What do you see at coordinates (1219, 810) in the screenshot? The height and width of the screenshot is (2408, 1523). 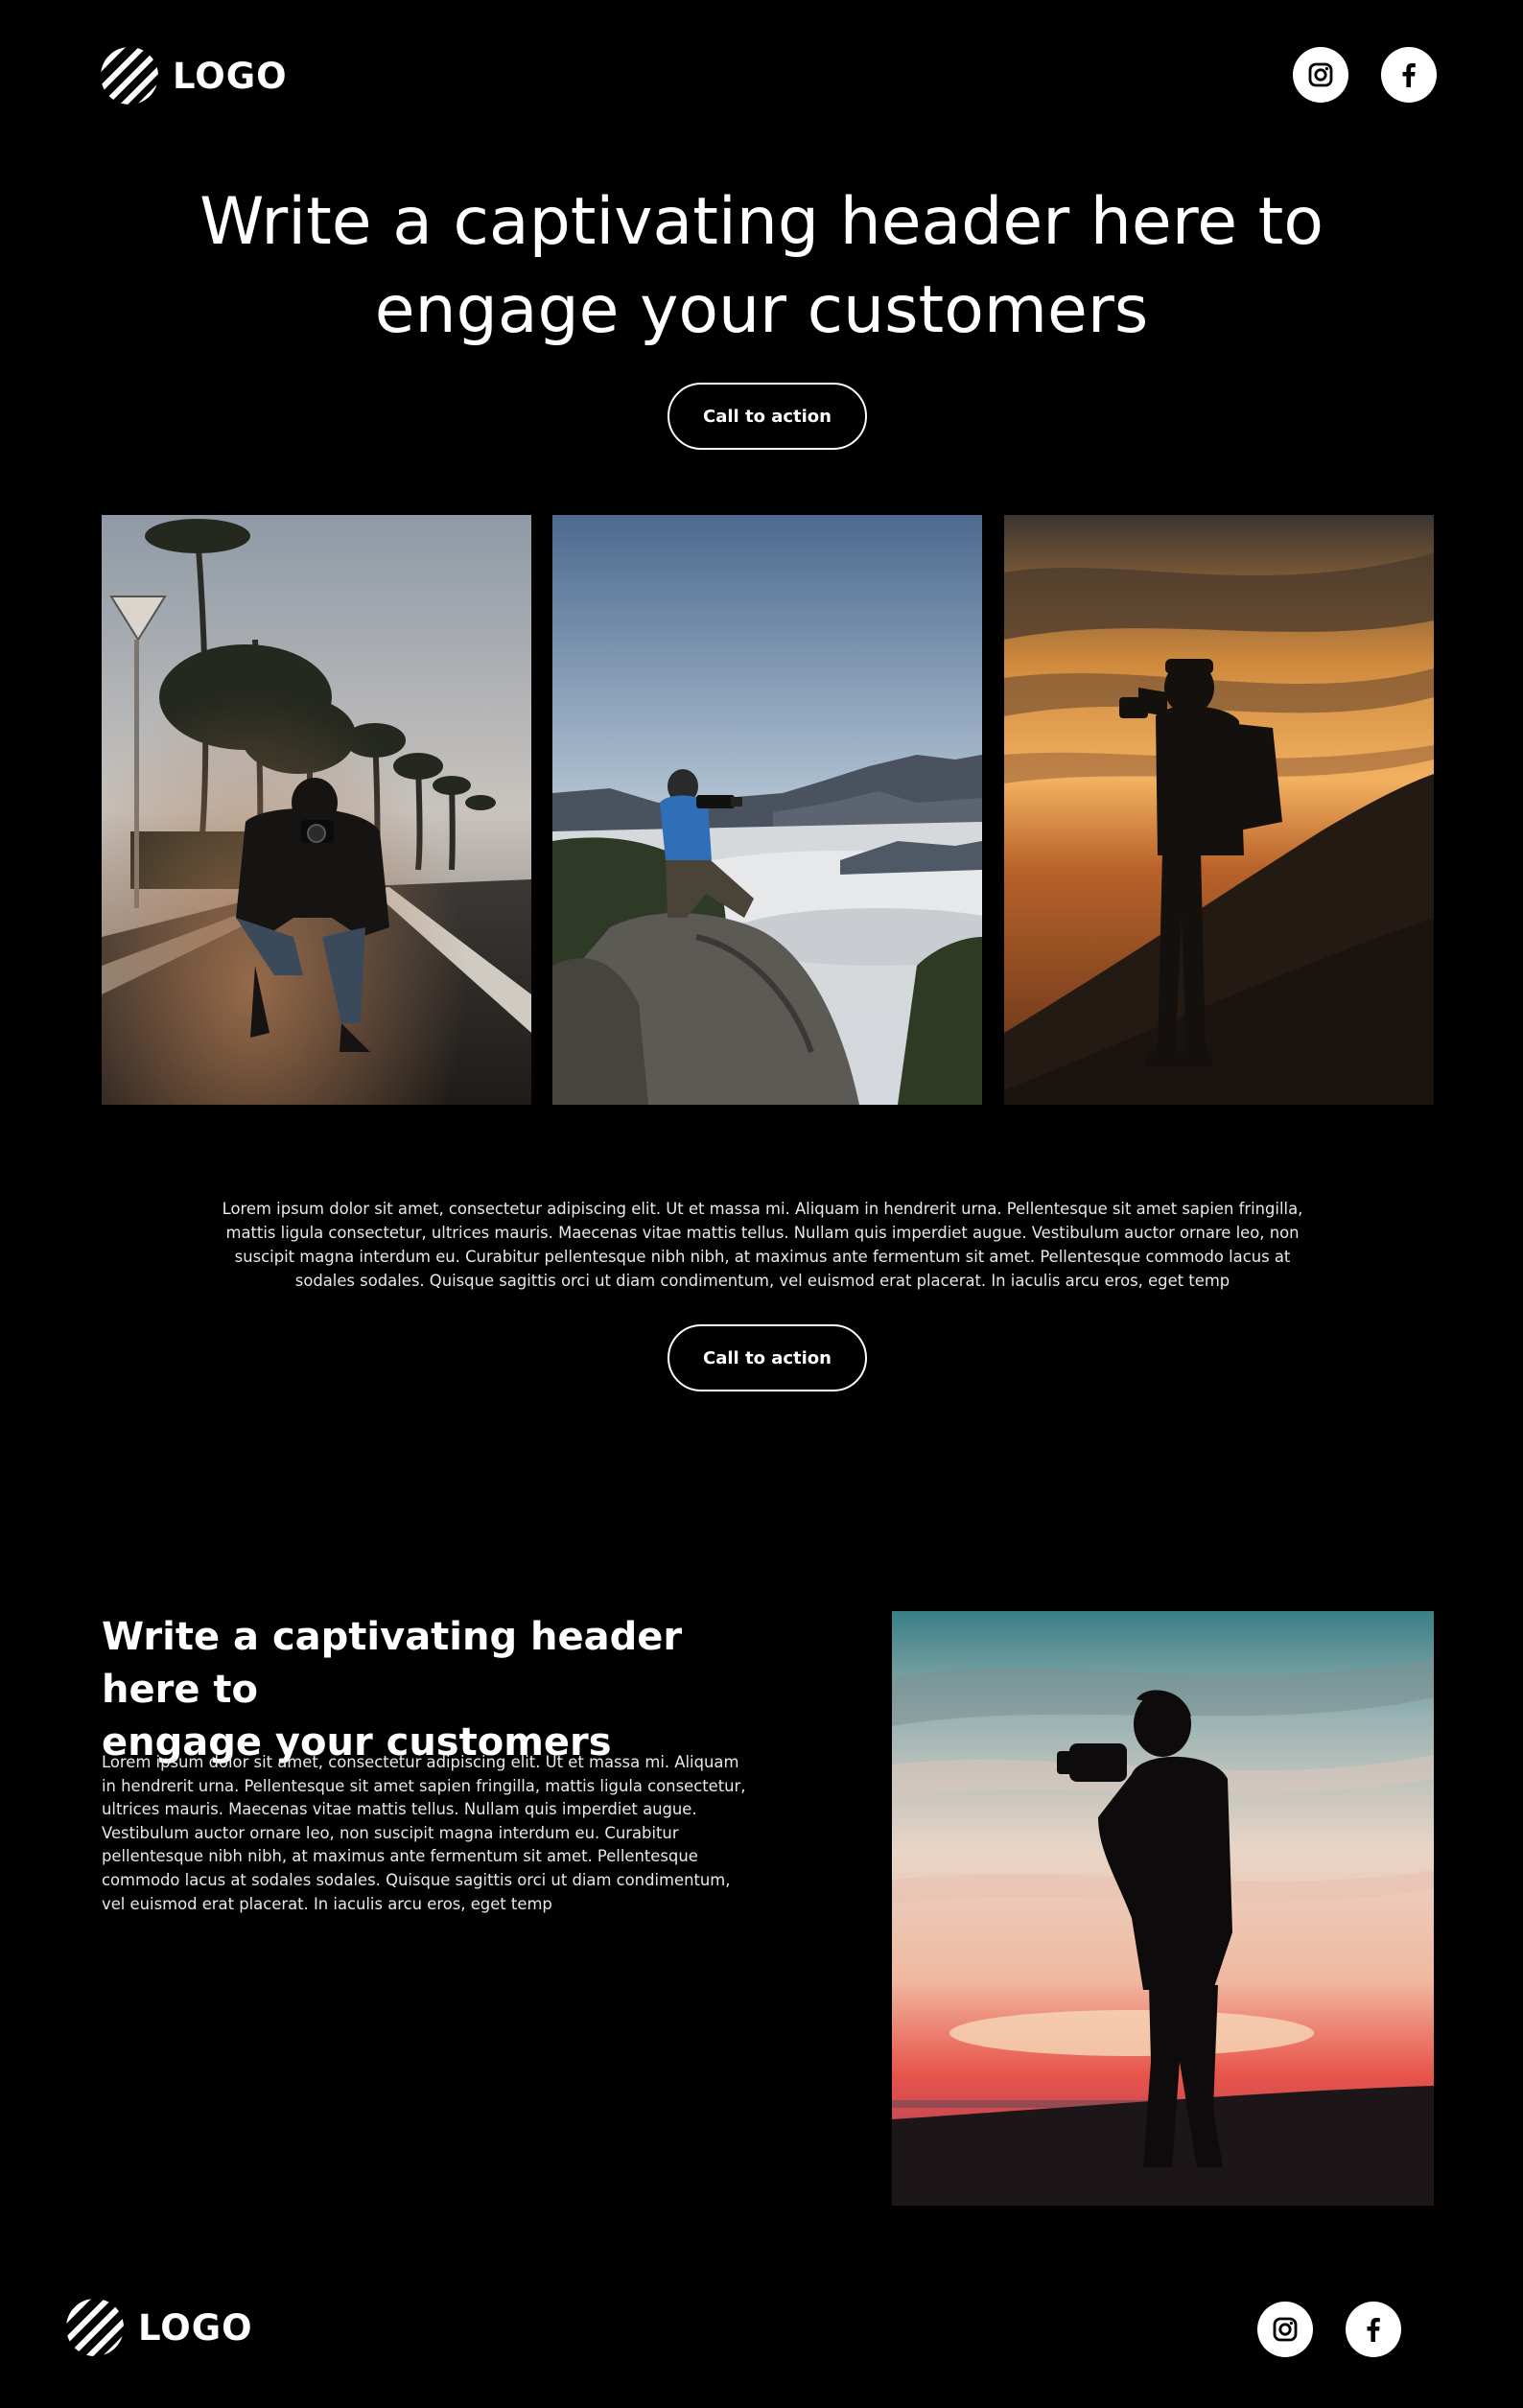 I see `photographer-sunset-silhouette-photo` at bounding box center [1219, 810].